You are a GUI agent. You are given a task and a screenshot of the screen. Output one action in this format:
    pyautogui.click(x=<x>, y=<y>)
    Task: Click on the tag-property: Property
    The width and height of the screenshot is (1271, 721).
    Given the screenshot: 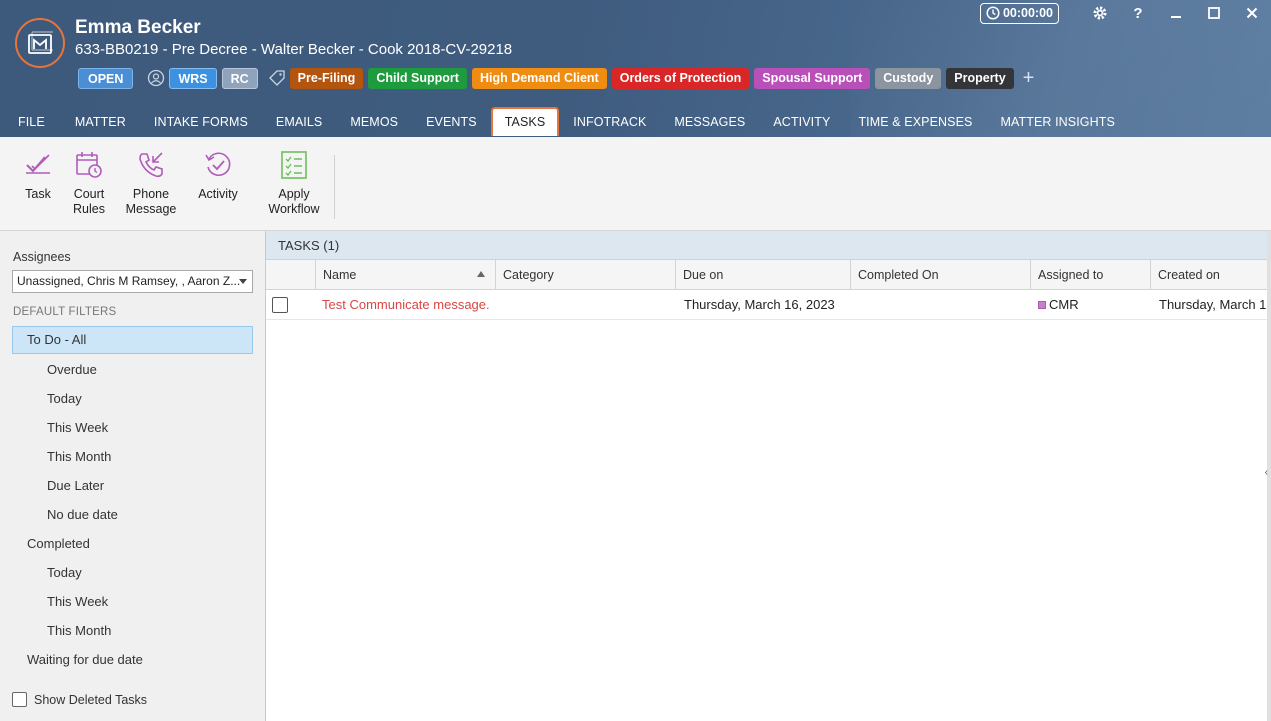 What is the action you would take?
    pyautogui.click(x=980, y=78)
    